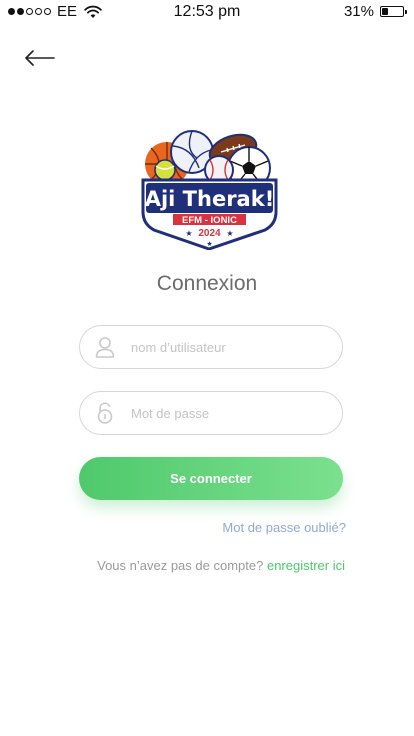 This screenshot has height=736, width=414. I want to click on logo-title: Aji Therak!, so click(210, 199).